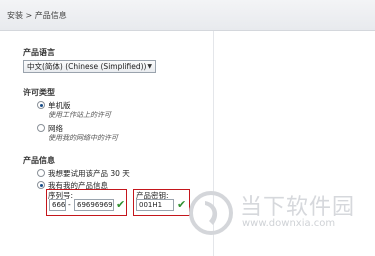 The width and height of the screenshot is (375, 256). Describe the element at coordinates (50, 15) in the screenshot. I see `breadcrumb-current: 产品信息` at that location.